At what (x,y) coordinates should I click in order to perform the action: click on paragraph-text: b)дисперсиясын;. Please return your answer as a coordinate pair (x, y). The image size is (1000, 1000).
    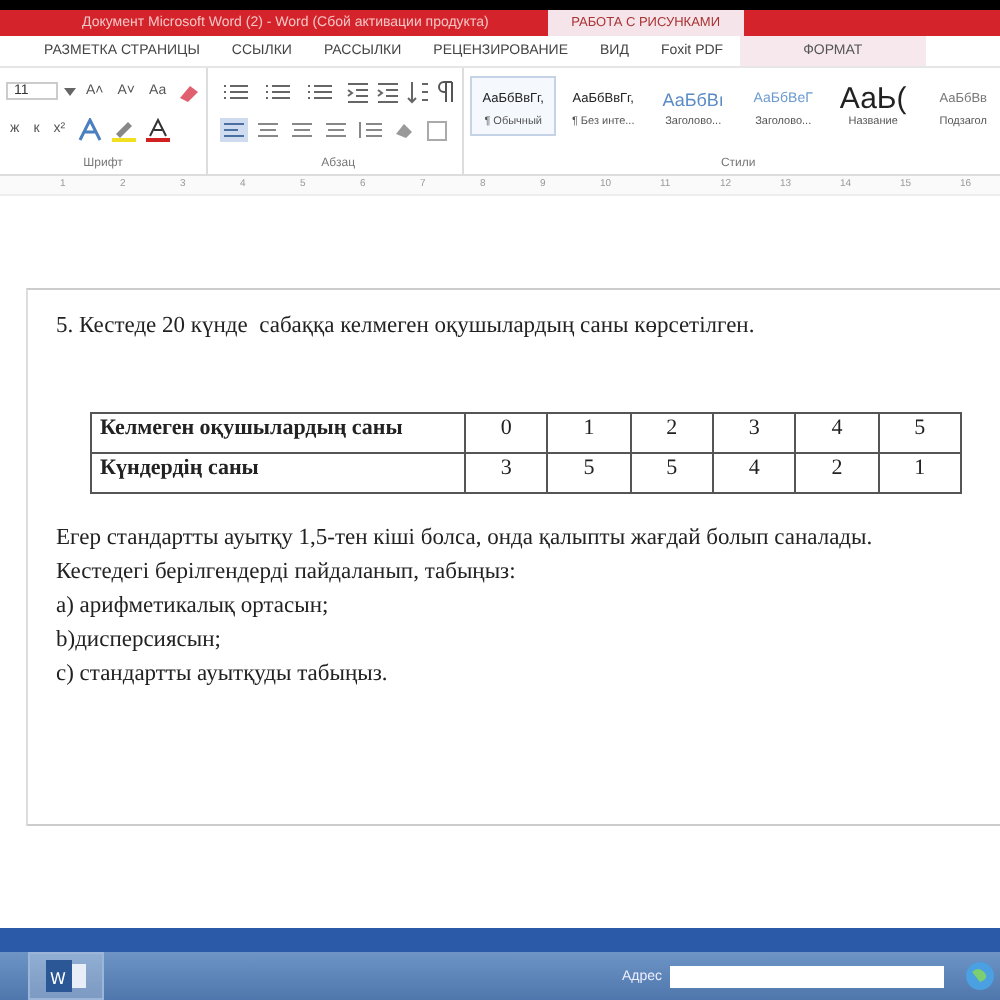
    Looking at the image, I should click on (139, 641).